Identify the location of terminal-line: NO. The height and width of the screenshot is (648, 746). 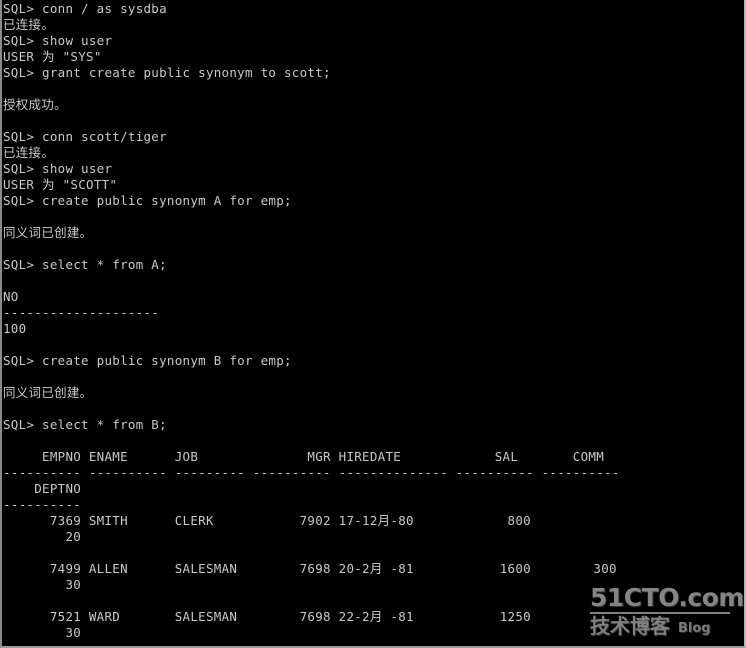
(11, 296).